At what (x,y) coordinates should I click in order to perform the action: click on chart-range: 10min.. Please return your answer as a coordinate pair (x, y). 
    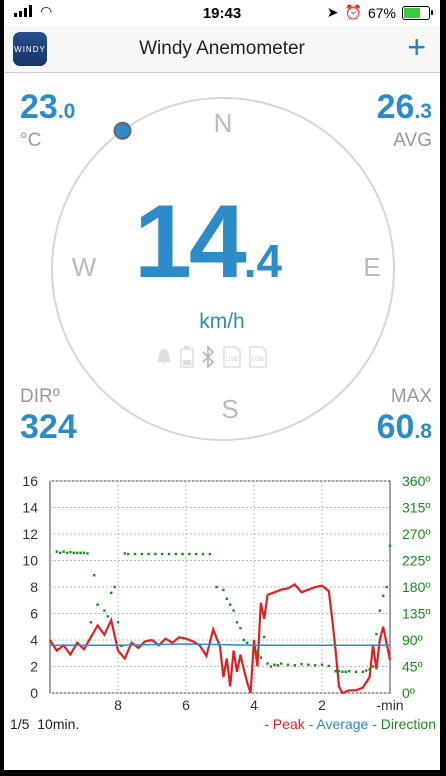
    Looking at the image, I should click on (58, 724).